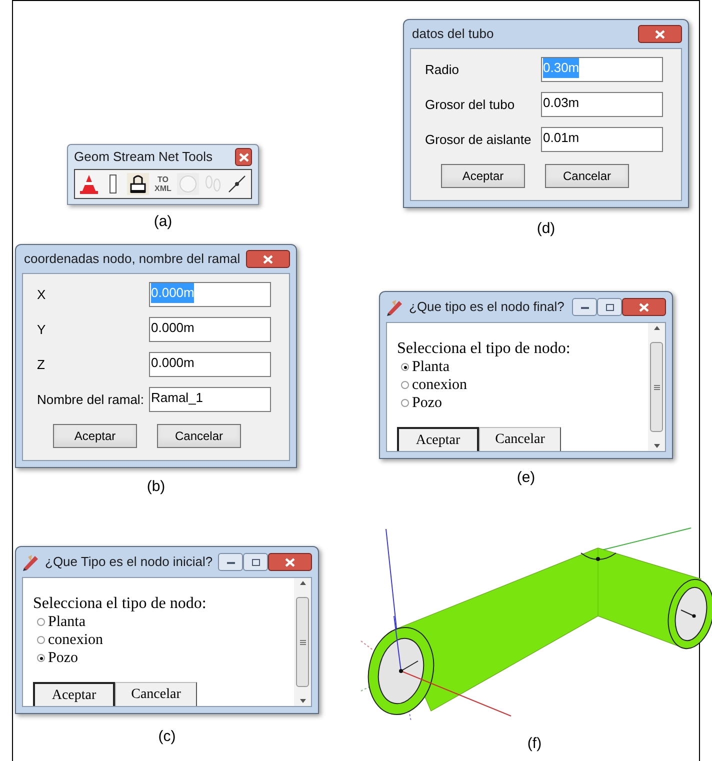 Image resolution: width=712 pixels, height=761 pixels. I want to click on window-title: Geom Stream Net Tools, so click(143, 157).